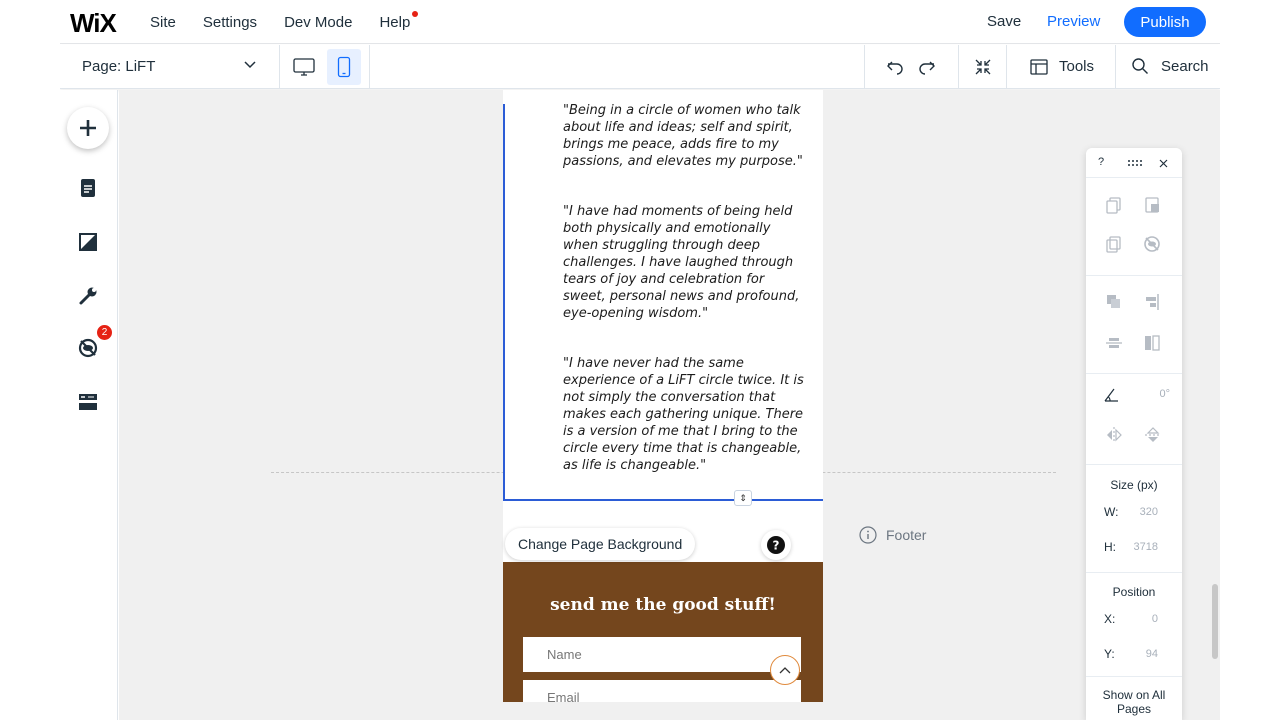 This screenshot has height=720, width=1280. I want to click on tools-button: Tools, so click(1076, 66).